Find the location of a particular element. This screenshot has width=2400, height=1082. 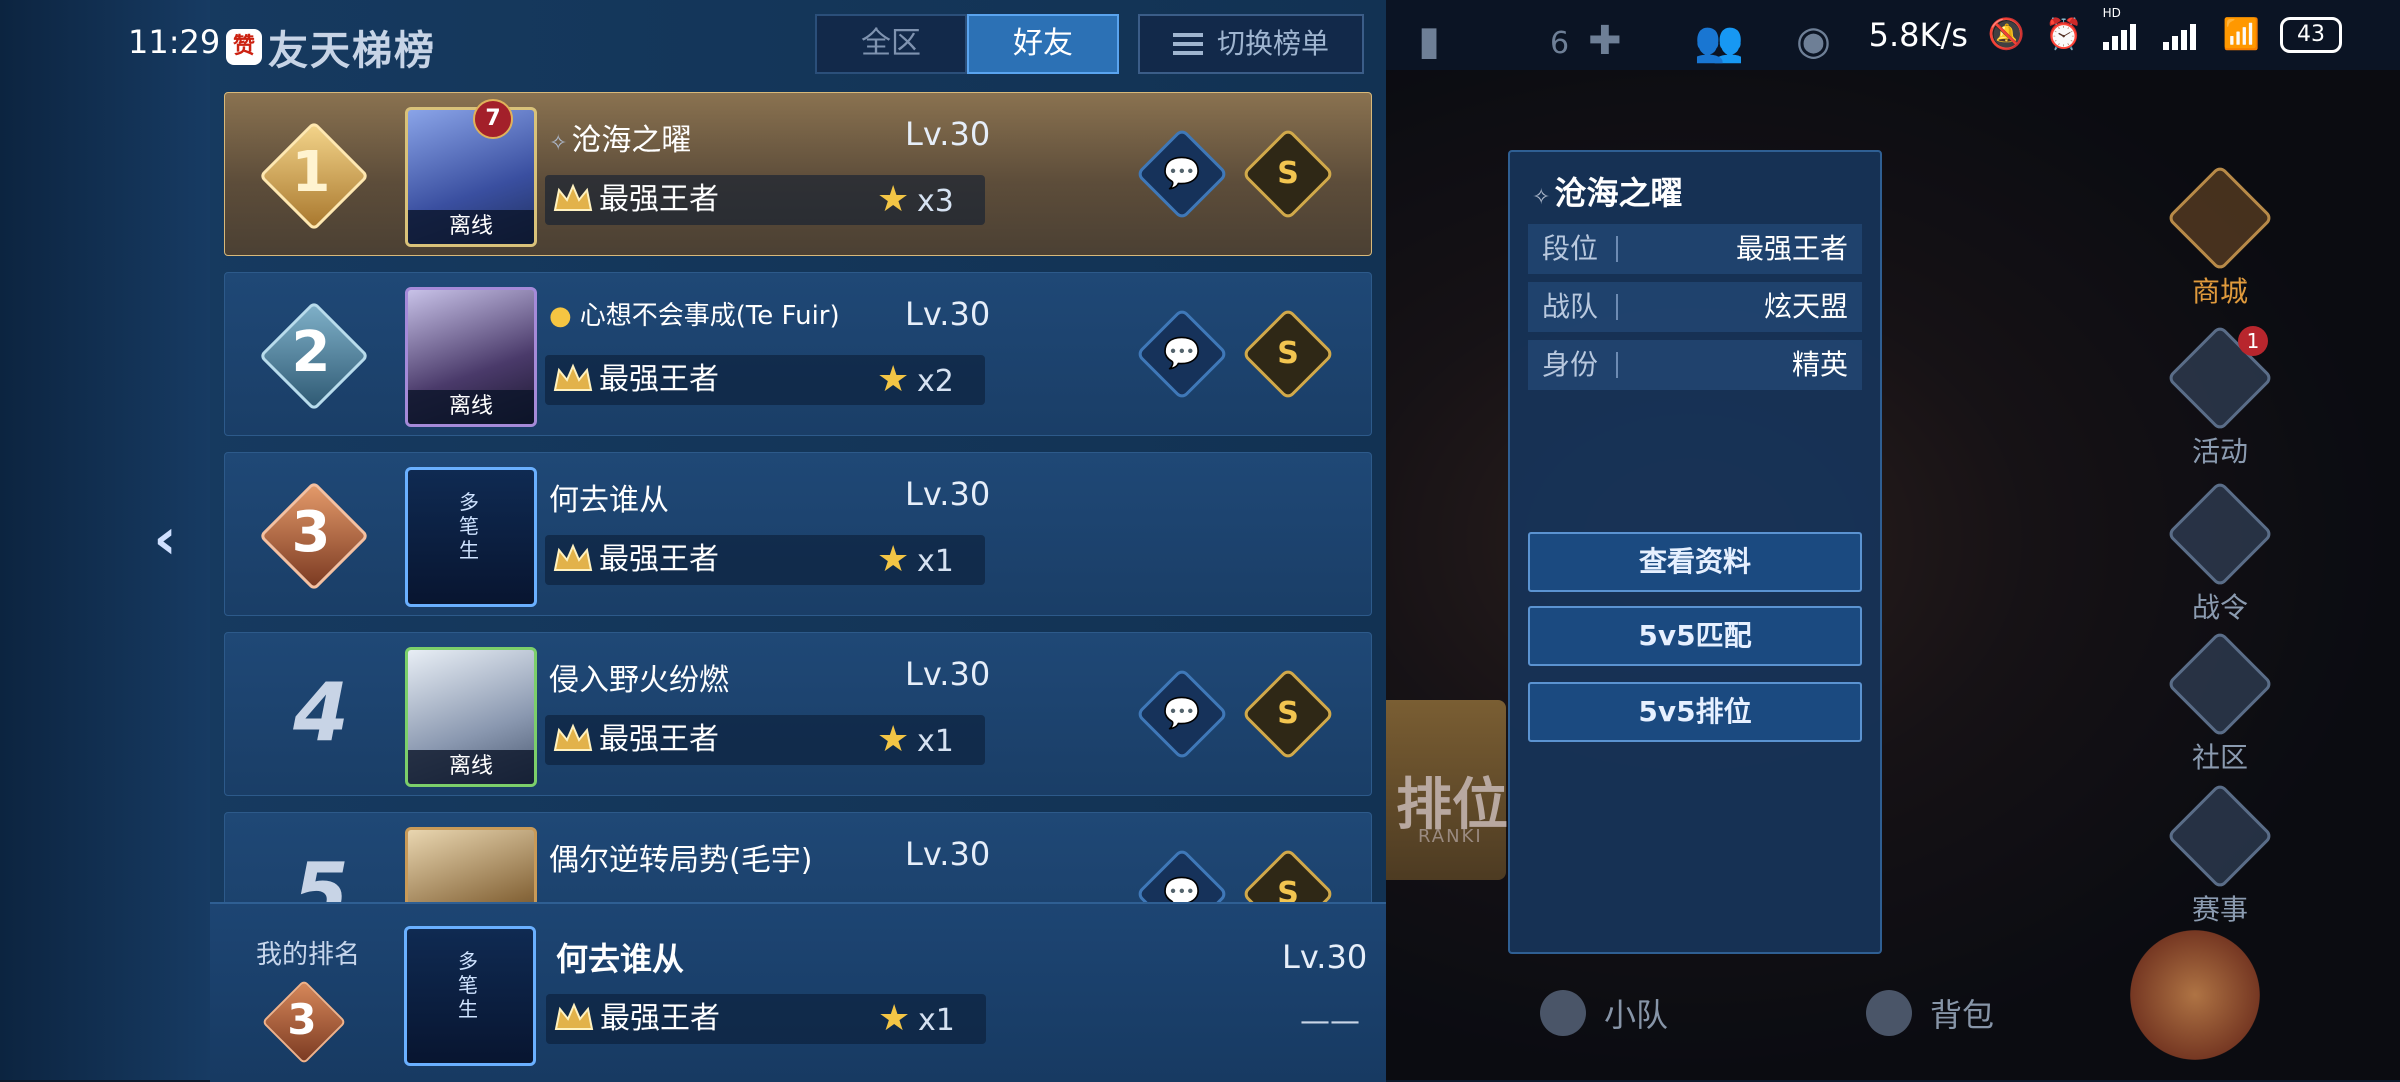

battle-pass-icon is located at coordinates (2220, 534).